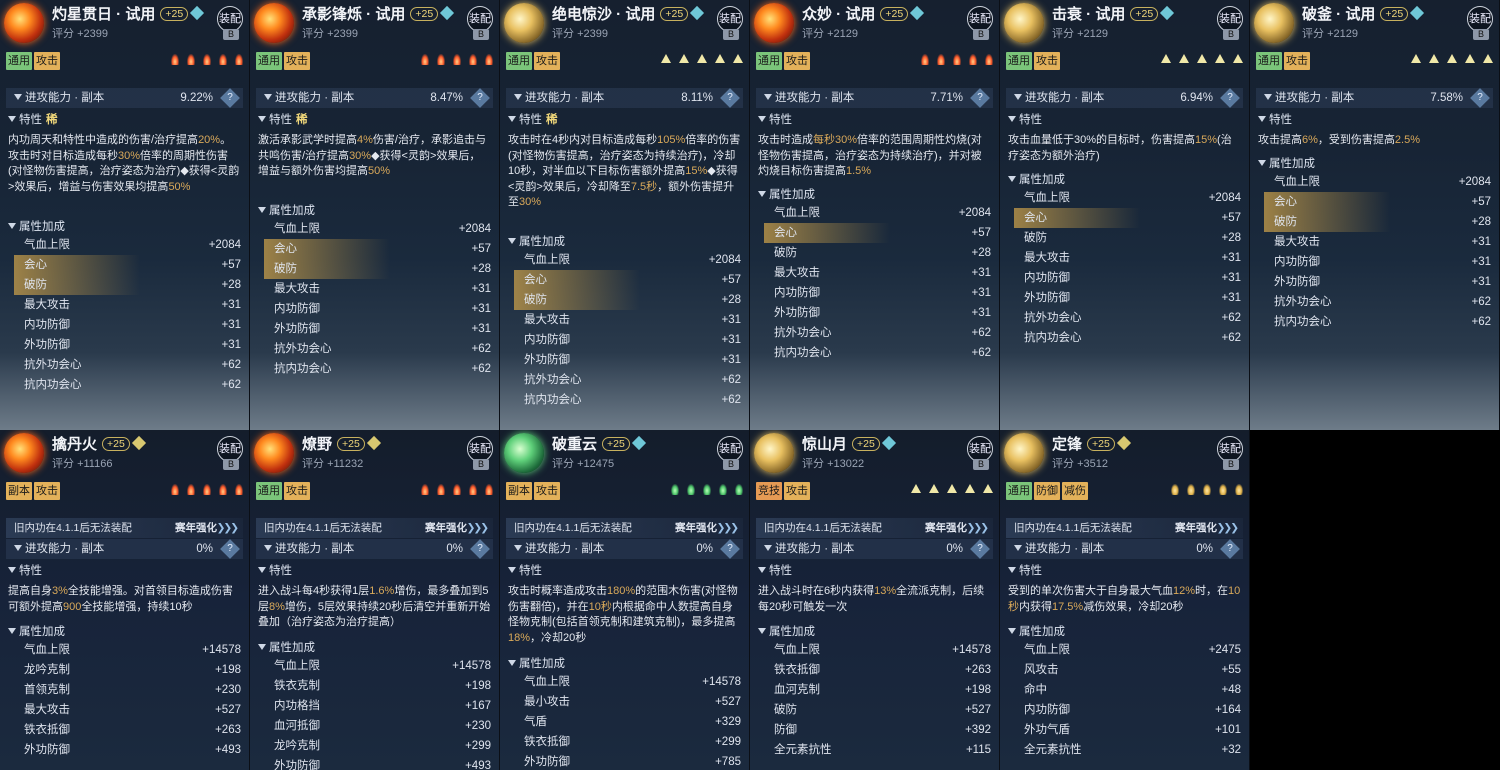 The height and width of the screenshot is (770, 1500). I want to click on attribute-name: 最大攻击, so click(297, 289).